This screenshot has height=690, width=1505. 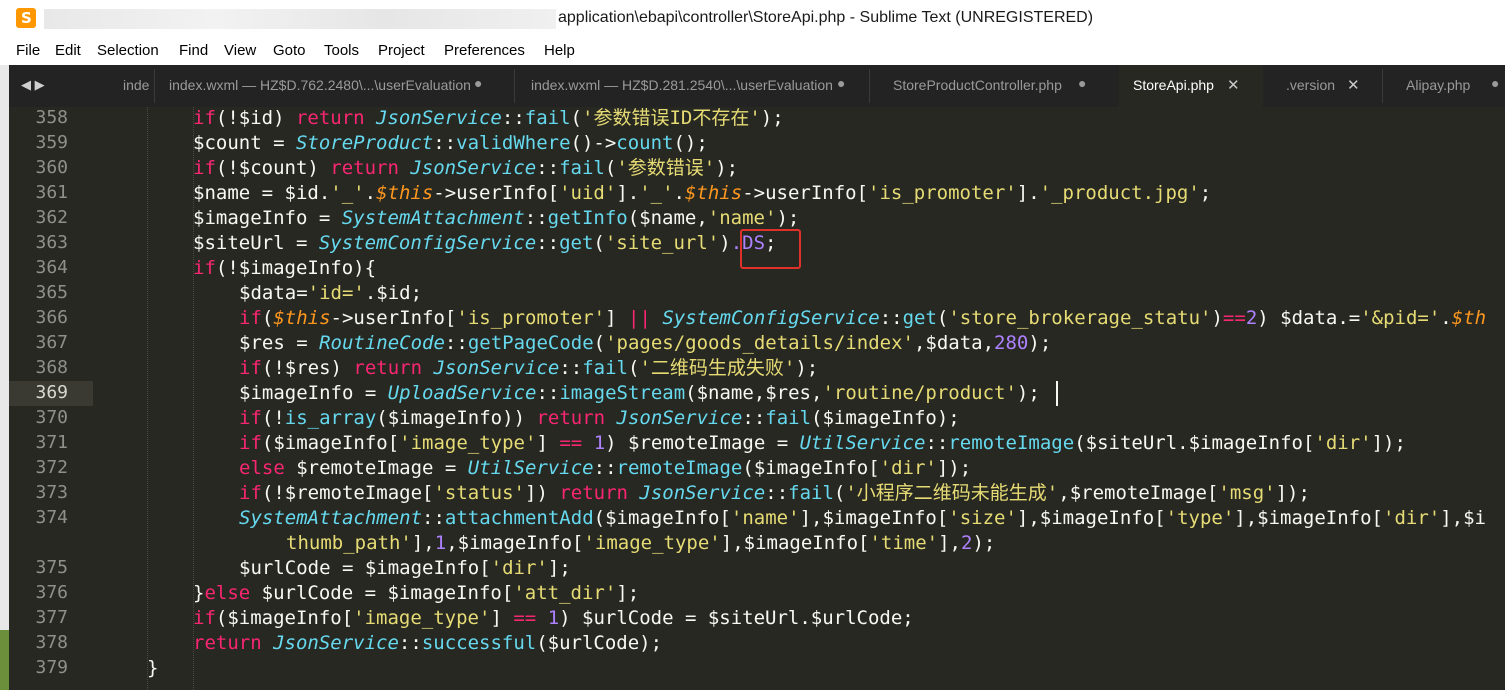 I want to click on code-token: ]), so click(x=542, y=493).